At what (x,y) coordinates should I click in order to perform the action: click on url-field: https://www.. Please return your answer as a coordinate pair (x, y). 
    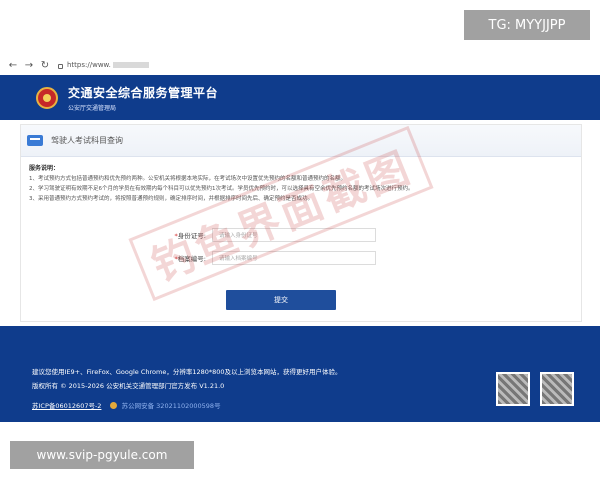
    Looking at the image, I should click on (103, 65).